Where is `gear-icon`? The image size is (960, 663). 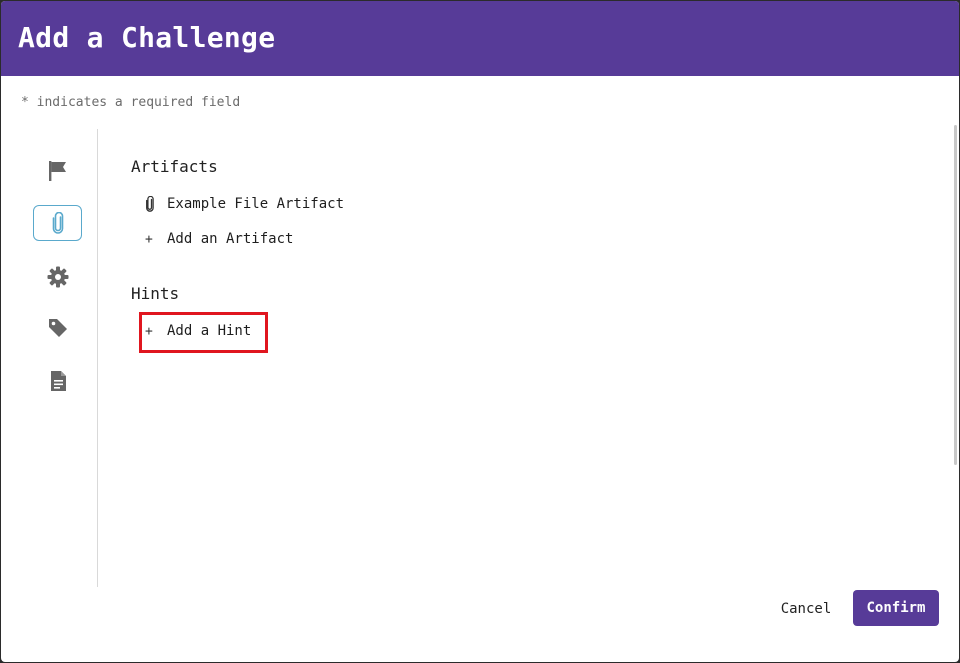 gear-icon is located at coordinates (57, 277).